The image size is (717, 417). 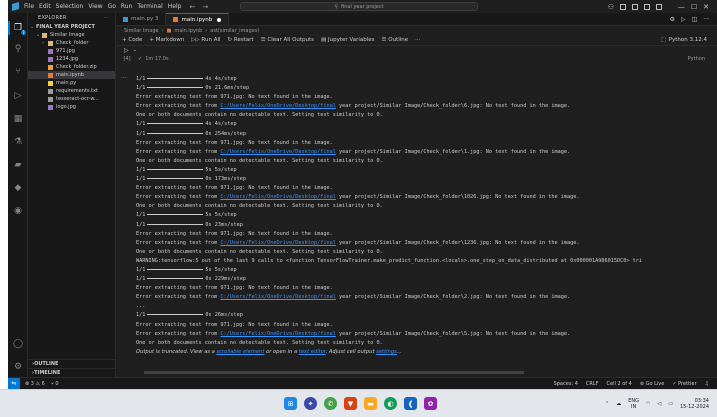 What do you see at coordinates (670, 404) in the screenshot?
I see `battery-icon: ▭` at bounding box center [670, 404].